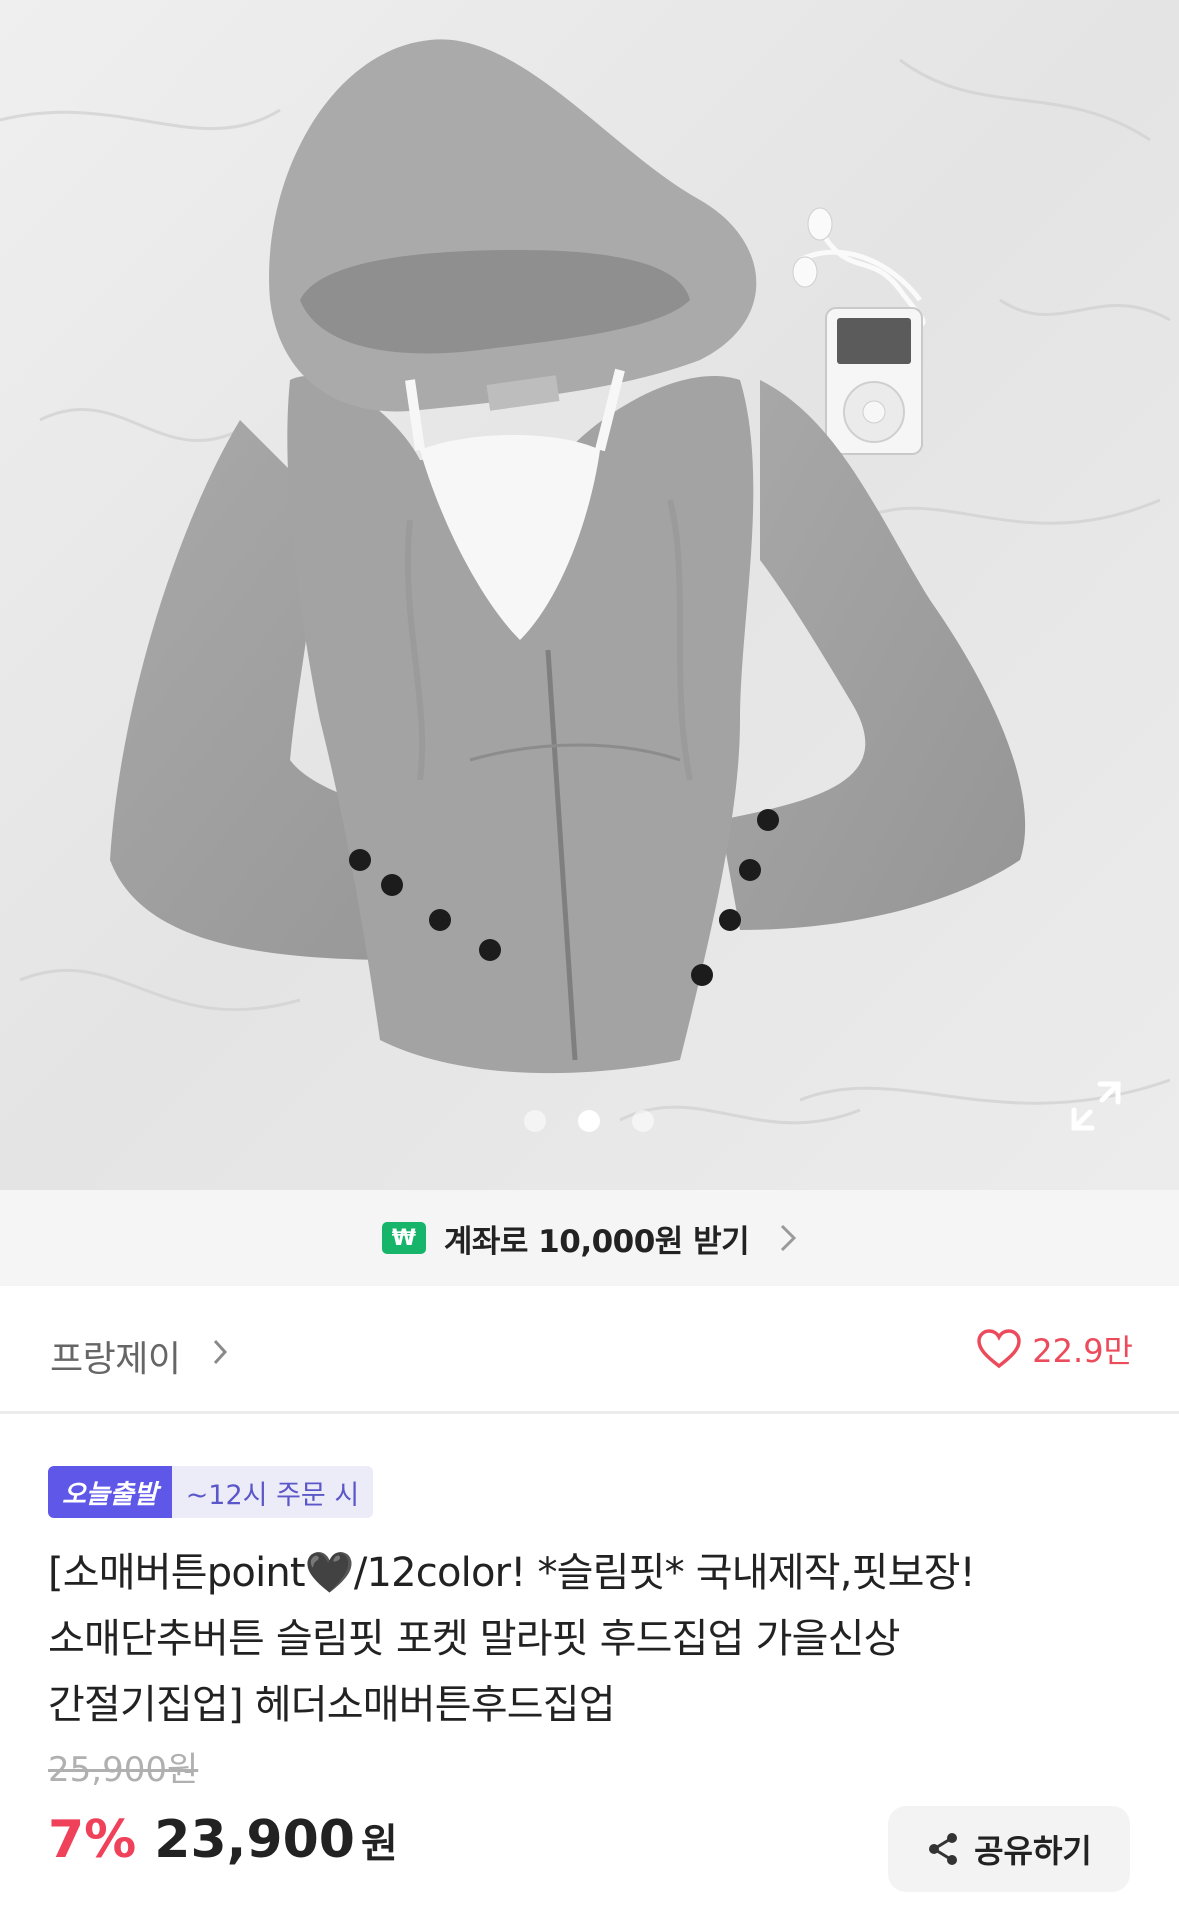 This screenshot has height=1916, width=1179. Describe the element at coordinates (596, 1241) in the screenshot. I see `promo-text: 계좌로 10,000원 받기` at that location.